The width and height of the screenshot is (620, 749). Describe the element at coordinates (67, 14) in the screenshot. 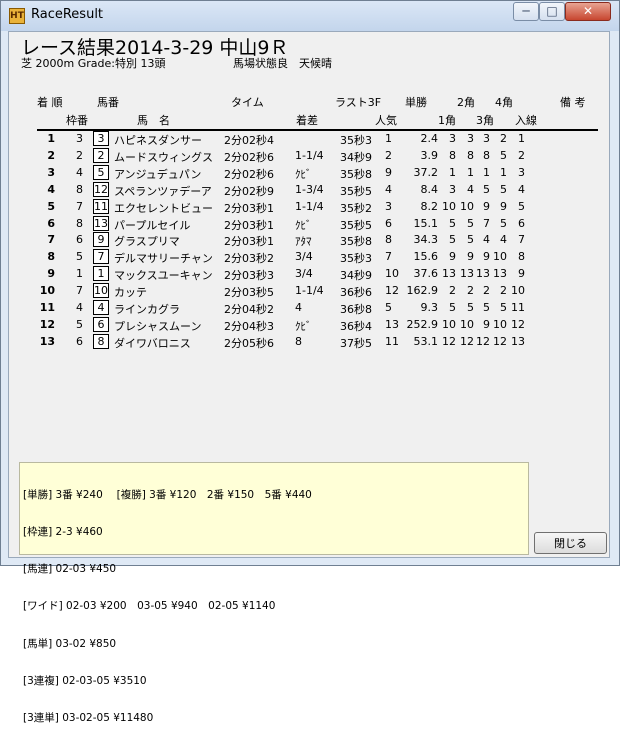

I see `window-title: RaceResult` at that location.